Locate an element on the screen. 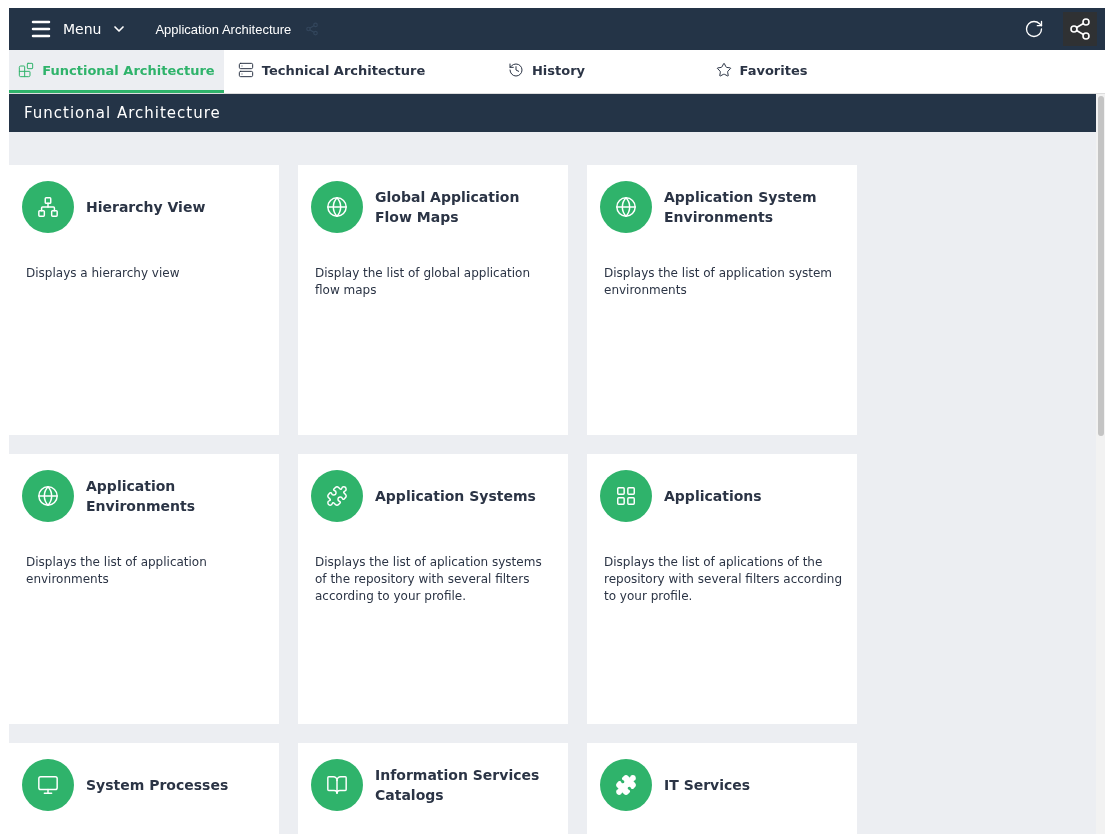 This screenshot has width=1114, height=834. nodes-icon is located at coordinates (1080, 29).